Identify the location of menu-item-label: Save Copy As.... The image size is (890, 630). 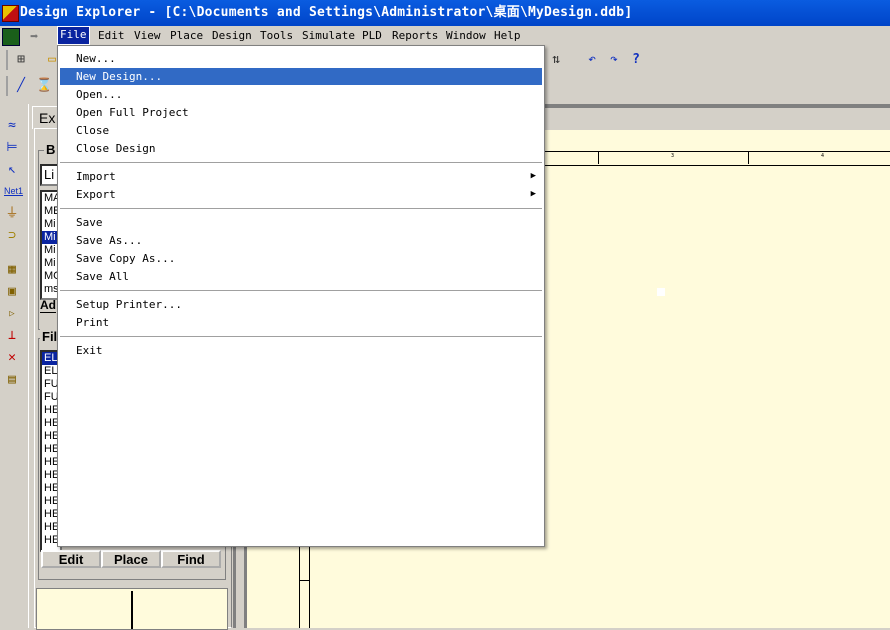
(126, 258).